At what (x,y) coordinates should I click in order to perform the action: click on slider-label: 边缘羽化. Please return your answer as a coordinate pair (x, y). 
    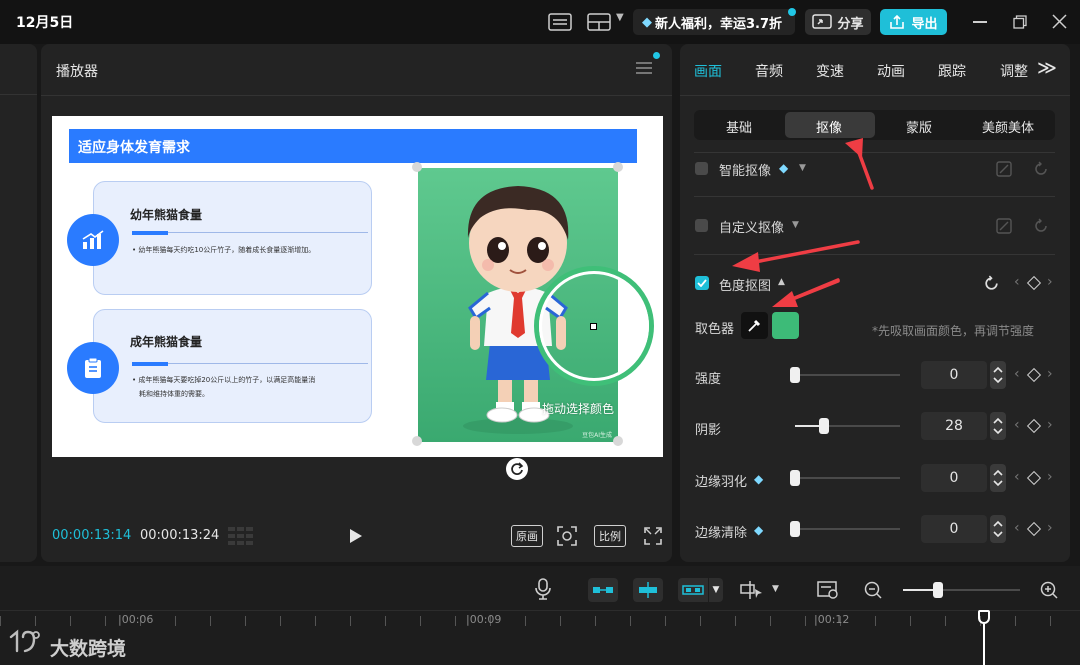
    Looking at the image, I should click on (721, 482).